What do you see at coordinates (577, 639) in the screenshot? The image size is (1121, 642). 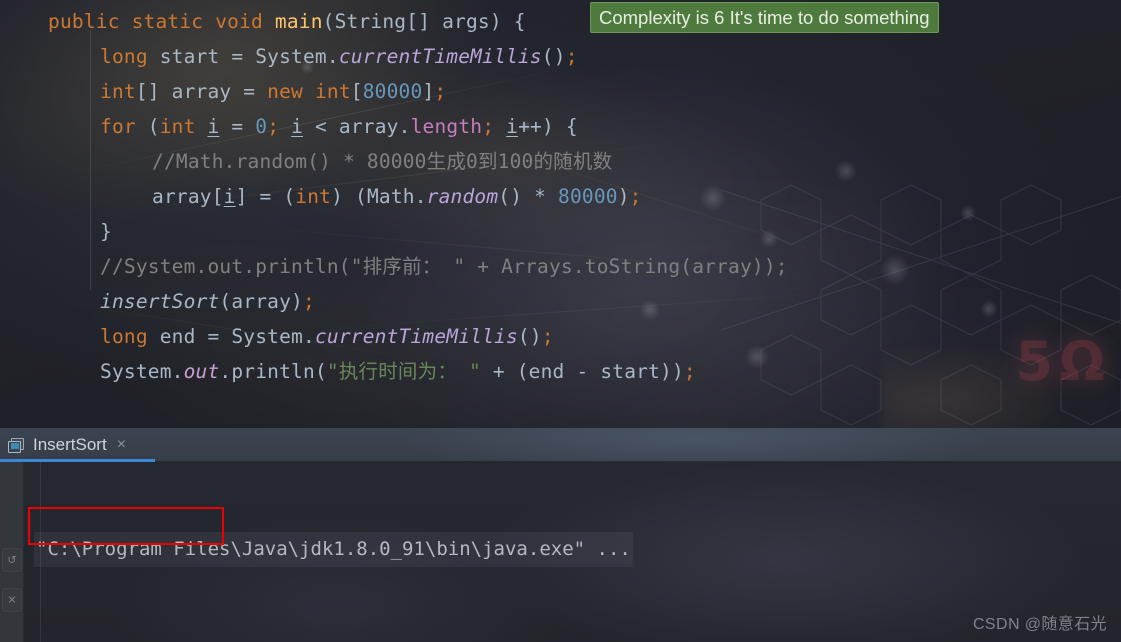 I see `console-line-output: 执行时间为：370` at bounding box center [577, 639].